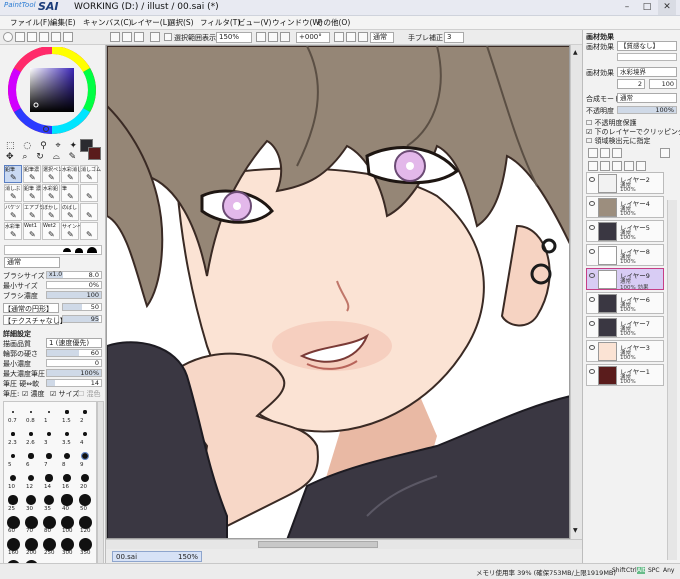 The image size is (680, 579). Describe the element at coordinates (13, 231) in the screenshot. I see `tool-button: 水彩筆 ✎` at that location.